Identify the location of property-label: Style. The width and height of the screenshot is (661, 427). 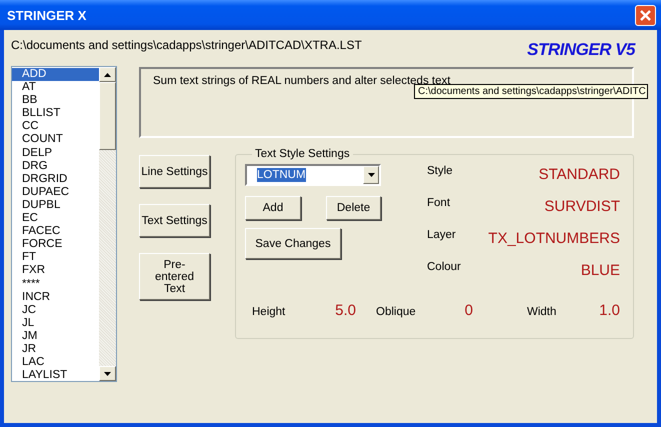
(440, 171).